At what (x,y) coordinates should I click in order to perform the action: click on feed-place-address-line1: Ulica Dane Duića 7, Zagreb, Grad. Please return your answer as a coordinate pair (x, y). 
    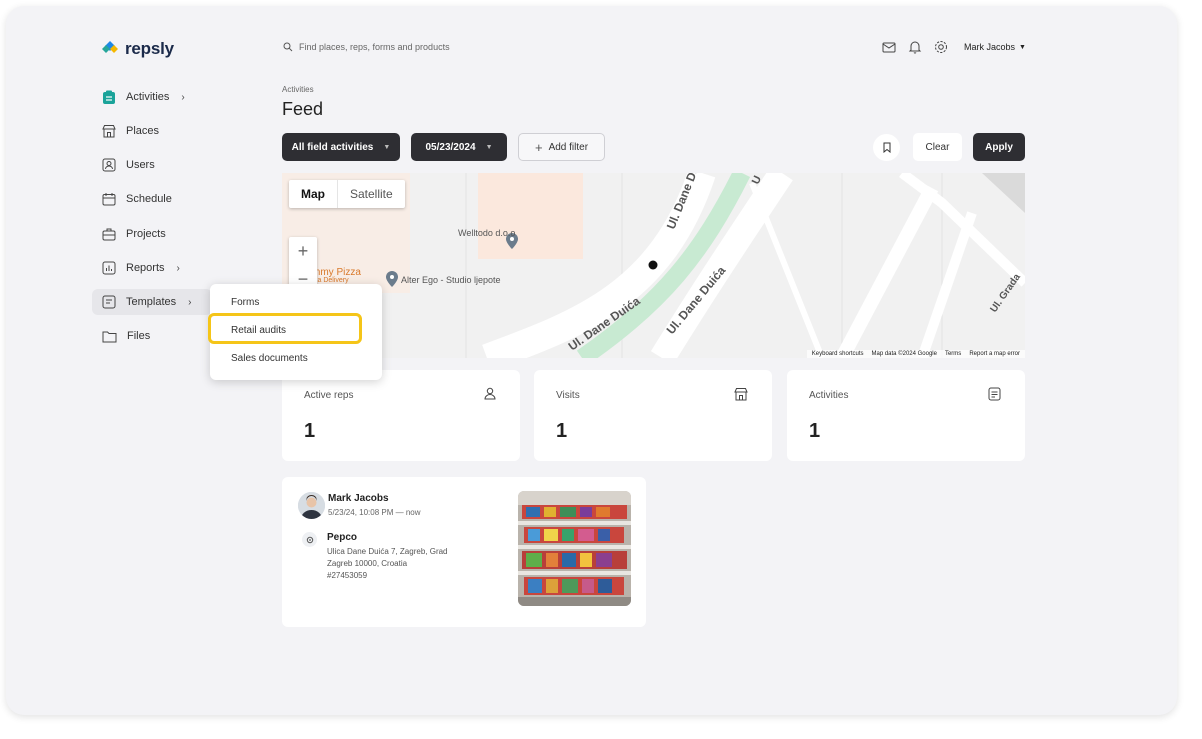
    Looking at the image, I should click on (387, 551).